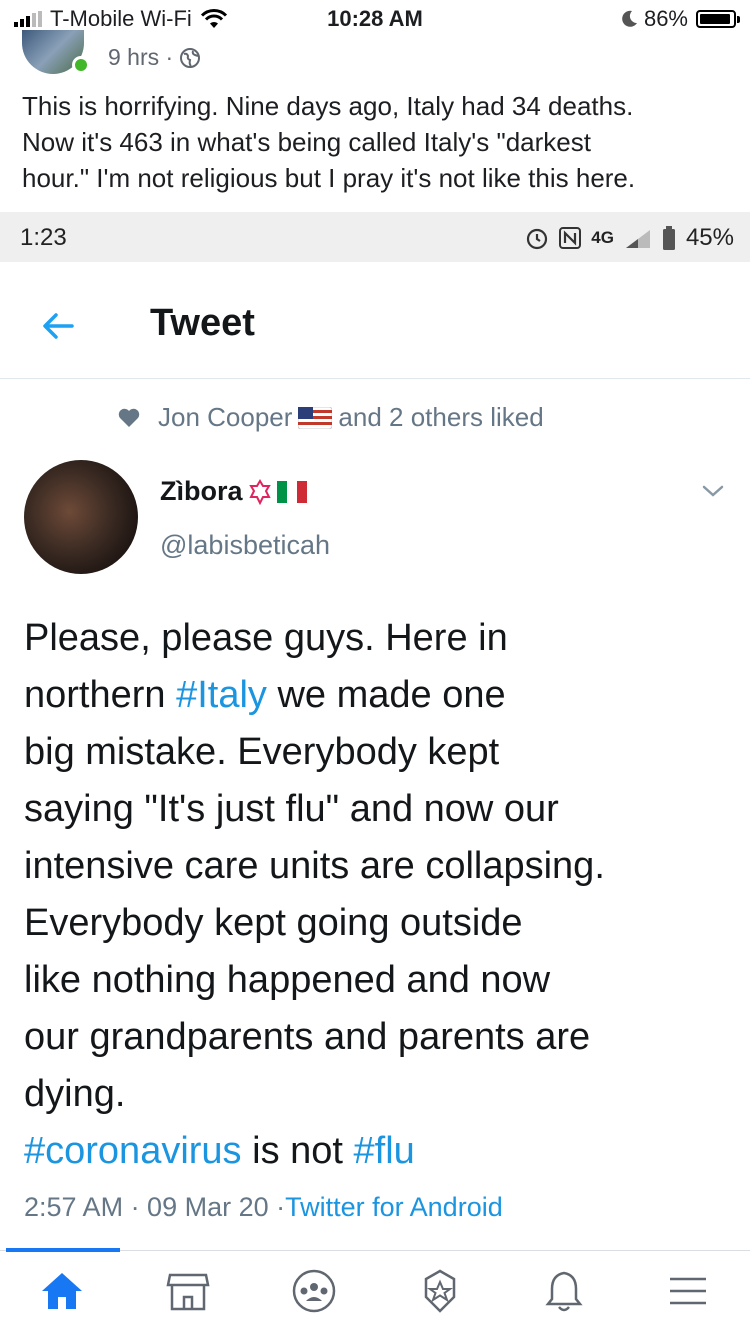 The height and width of the screenshot is (1334, 750). Describe the element at coordinates (287, 980) in the screenshot. I see `tweet-line: like nothing happened and now` at that location.